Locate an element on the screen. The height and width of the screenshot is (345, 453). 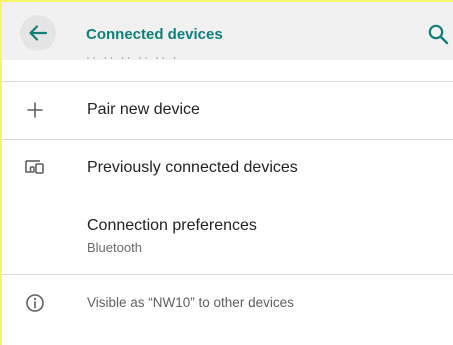
back-button is located at coordinates (38, 33).